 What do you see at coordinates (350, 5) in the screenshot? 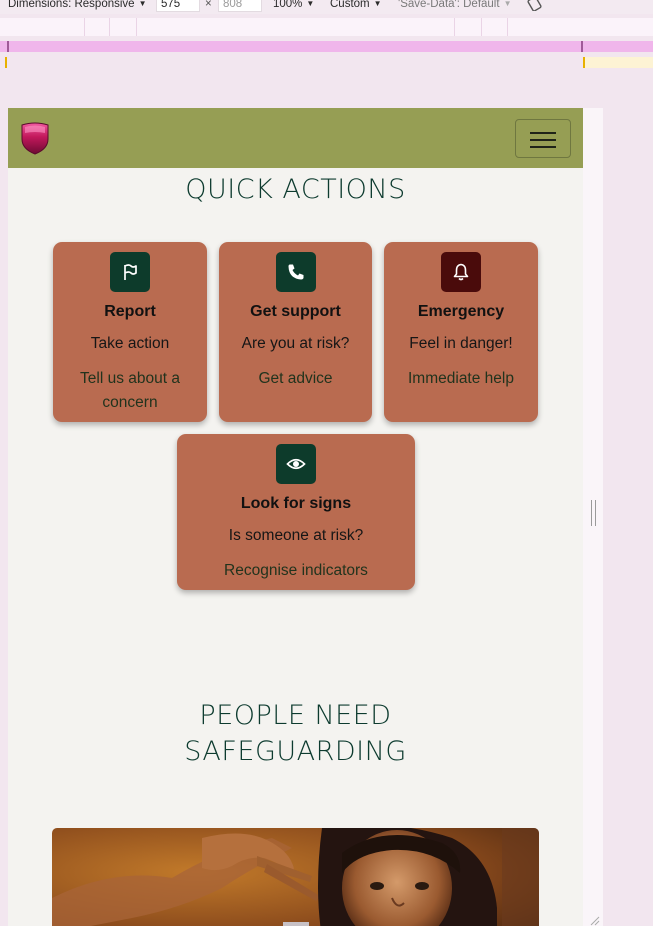
I see `throttle-label: Custom` at bounding box center [350, 5].